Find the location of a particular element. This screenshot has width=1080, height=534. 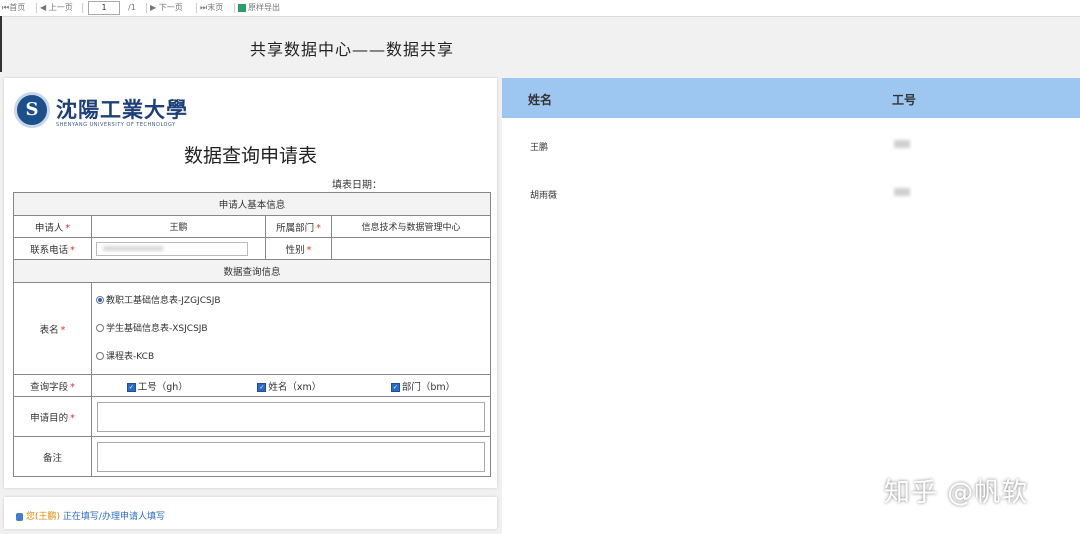

table-name-label: 表名 * is located at coordinates (52, 328).